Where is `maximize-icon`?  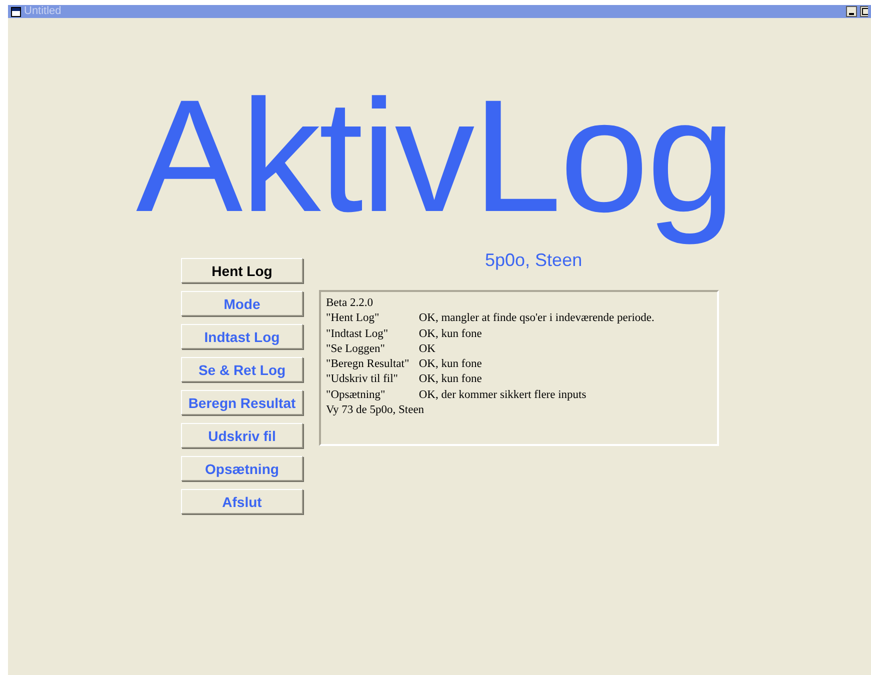
maximize-icon is located at coordinates (864, 11).